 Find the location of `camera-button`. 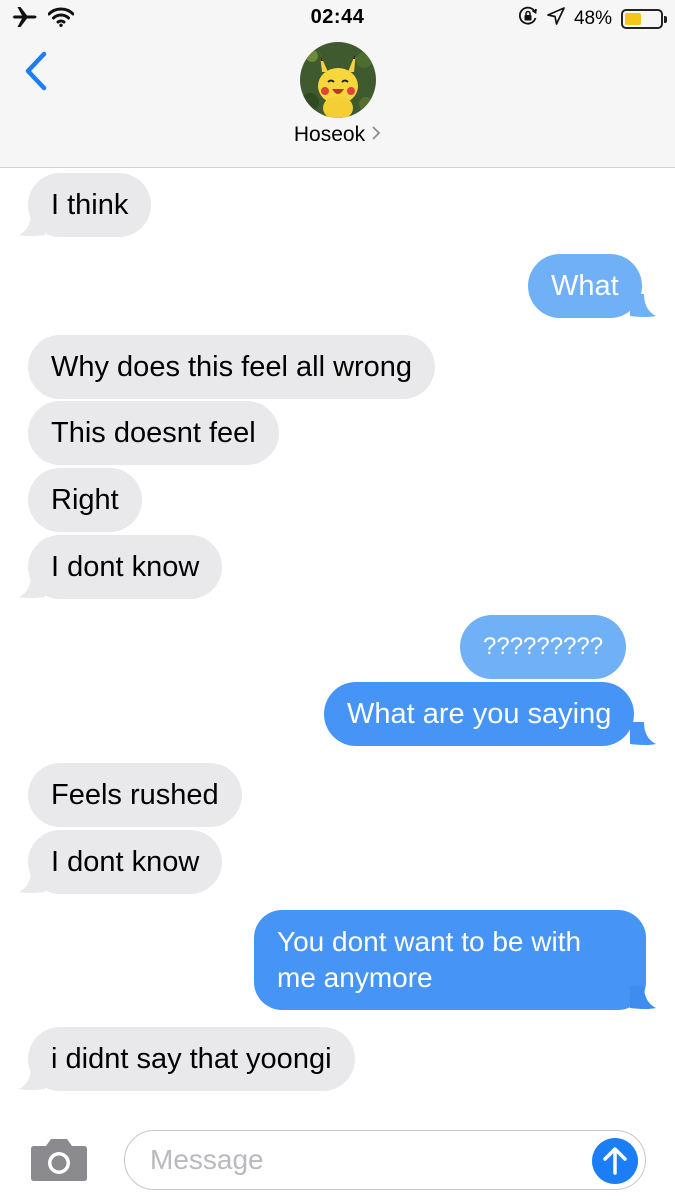

camera-button is located at coordinates (59, 1159).